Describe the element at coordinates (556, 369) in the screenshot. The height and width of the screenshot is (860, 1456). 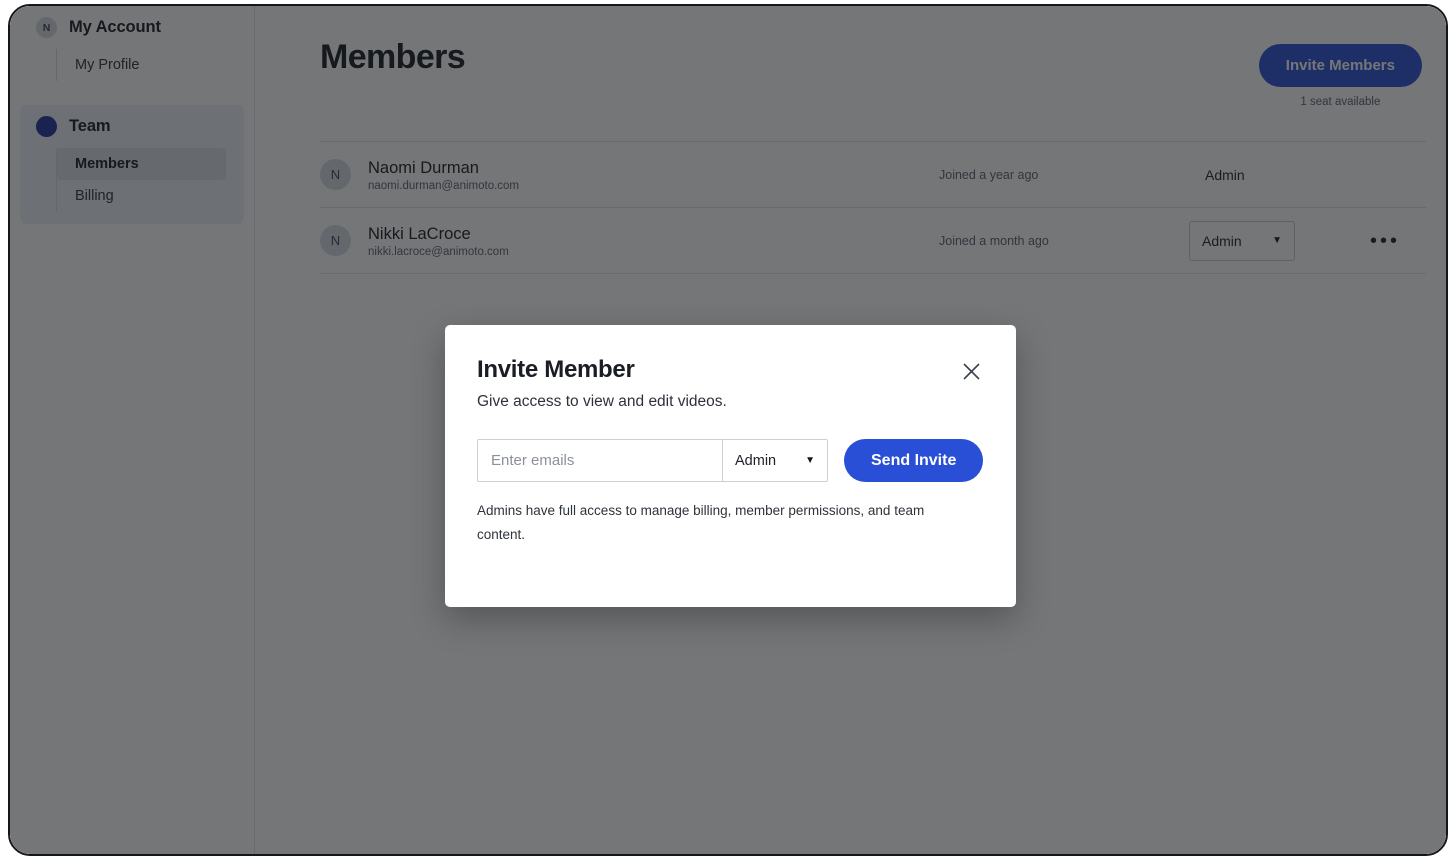
I see `dialog-title: Invite Member` at that location.